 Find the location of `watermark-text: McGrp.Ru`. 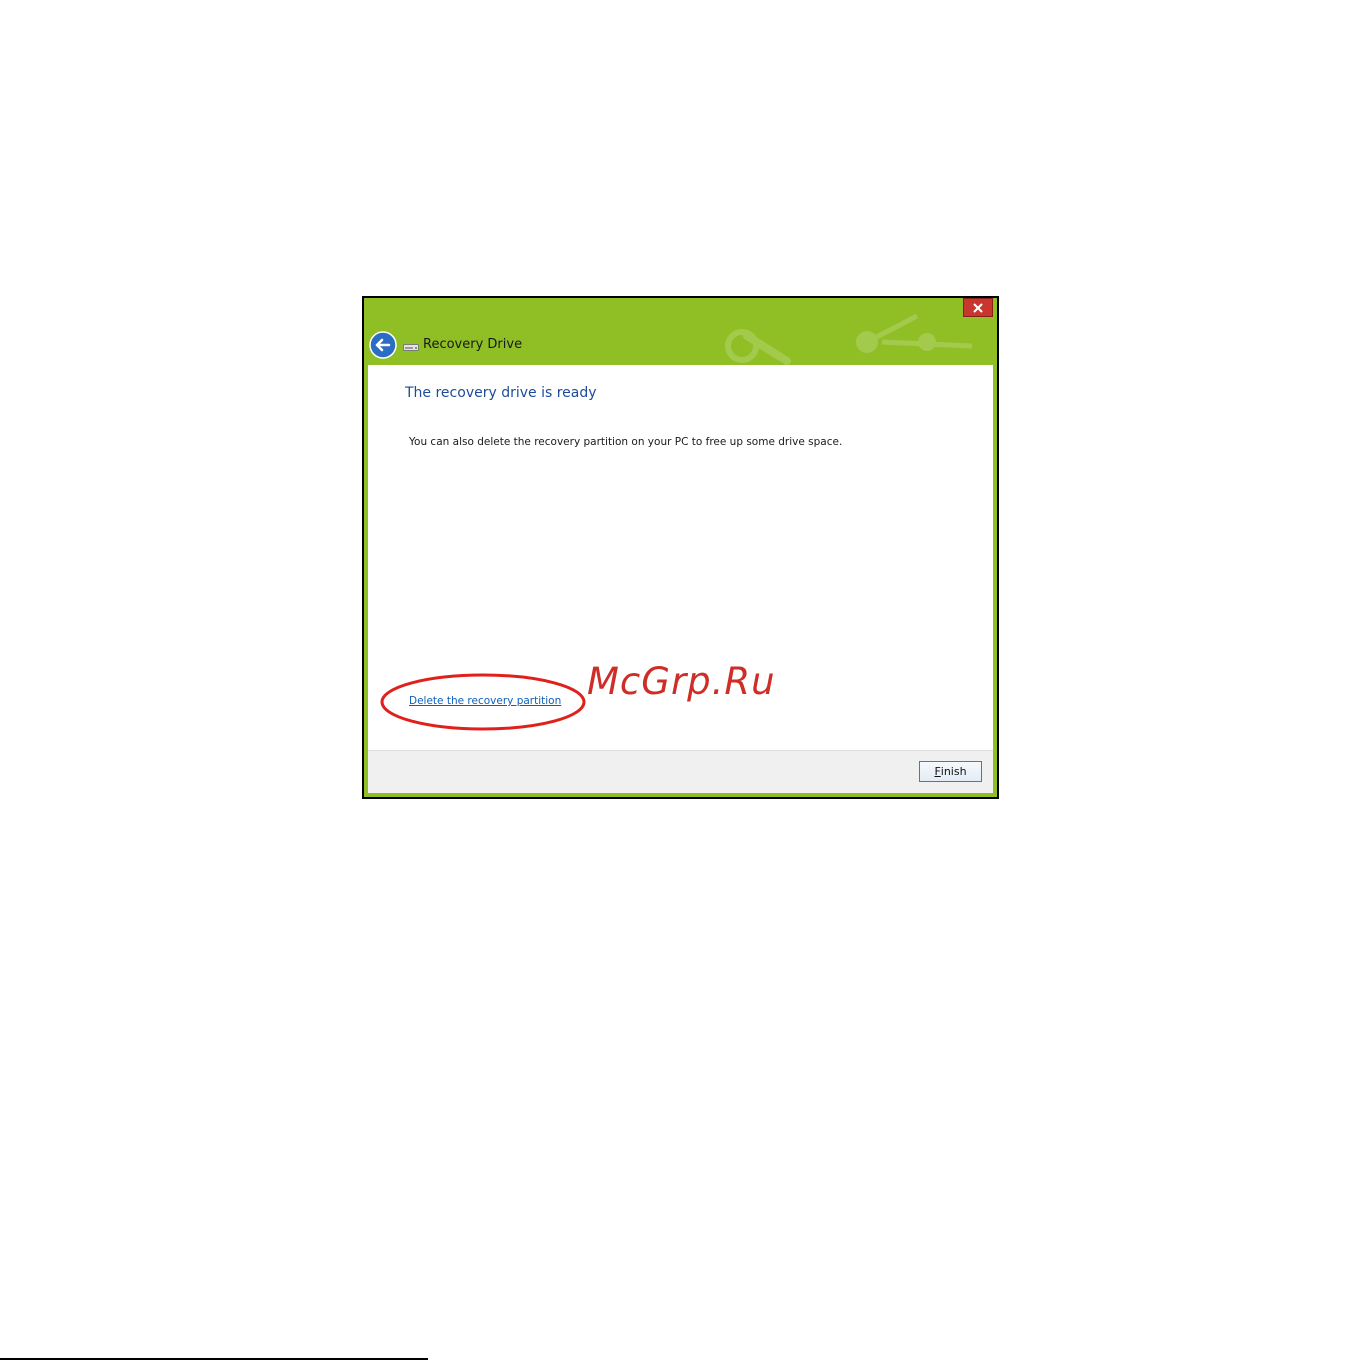

watermark-text: McGrp.Ru is located at coordinates (681, 681).